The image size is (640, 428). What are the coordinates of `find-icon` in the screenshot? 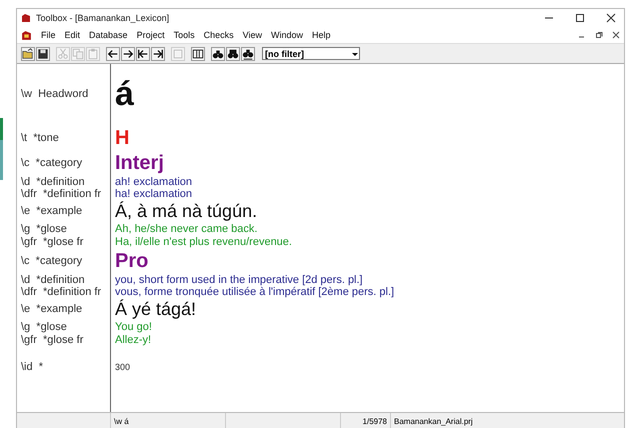 It's located at (218, 53).